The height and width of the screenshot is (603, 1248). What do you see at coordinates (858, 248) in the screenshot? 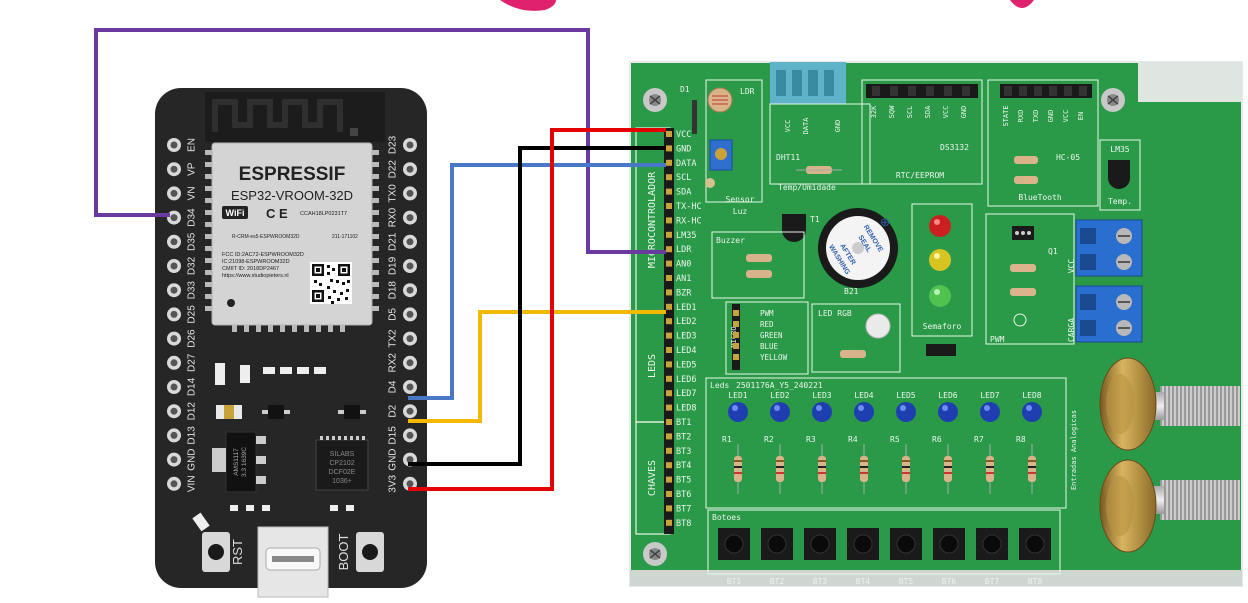
I see `buzzer: REMOVE SEAL AFTER WASHING ⊕` at bounding box center [858, 248].